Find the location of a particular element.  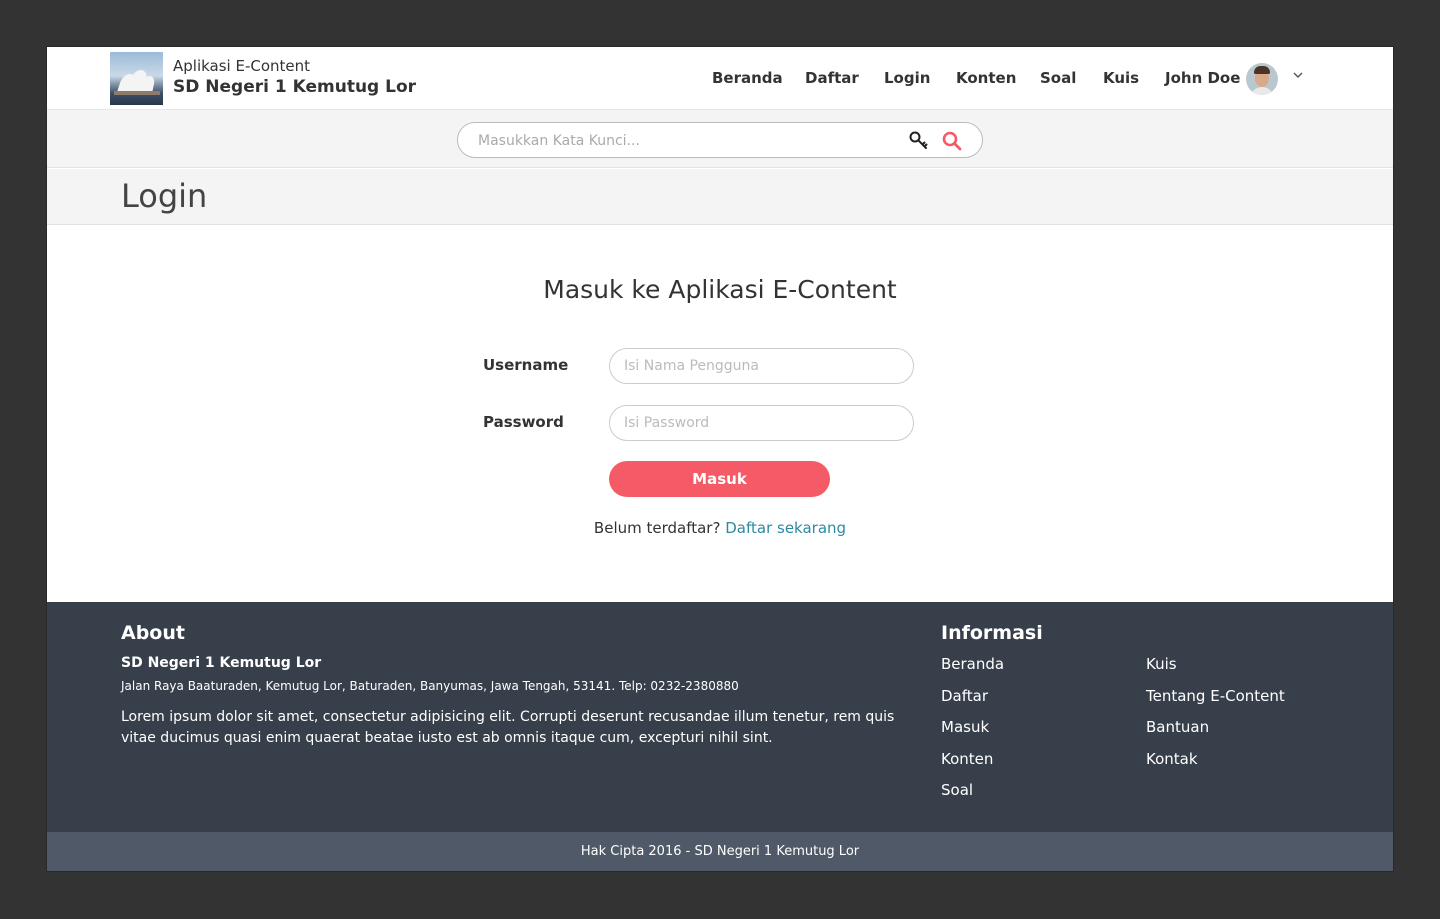

footer-link-konten: Konten is located at coordinates (967, 759).